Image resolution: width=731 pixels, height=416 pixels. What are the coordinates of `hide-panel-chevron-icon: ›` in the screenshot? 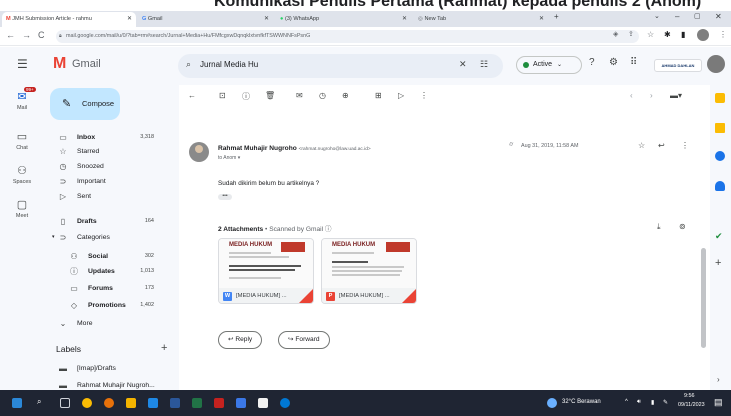 It's located at (718, 379).